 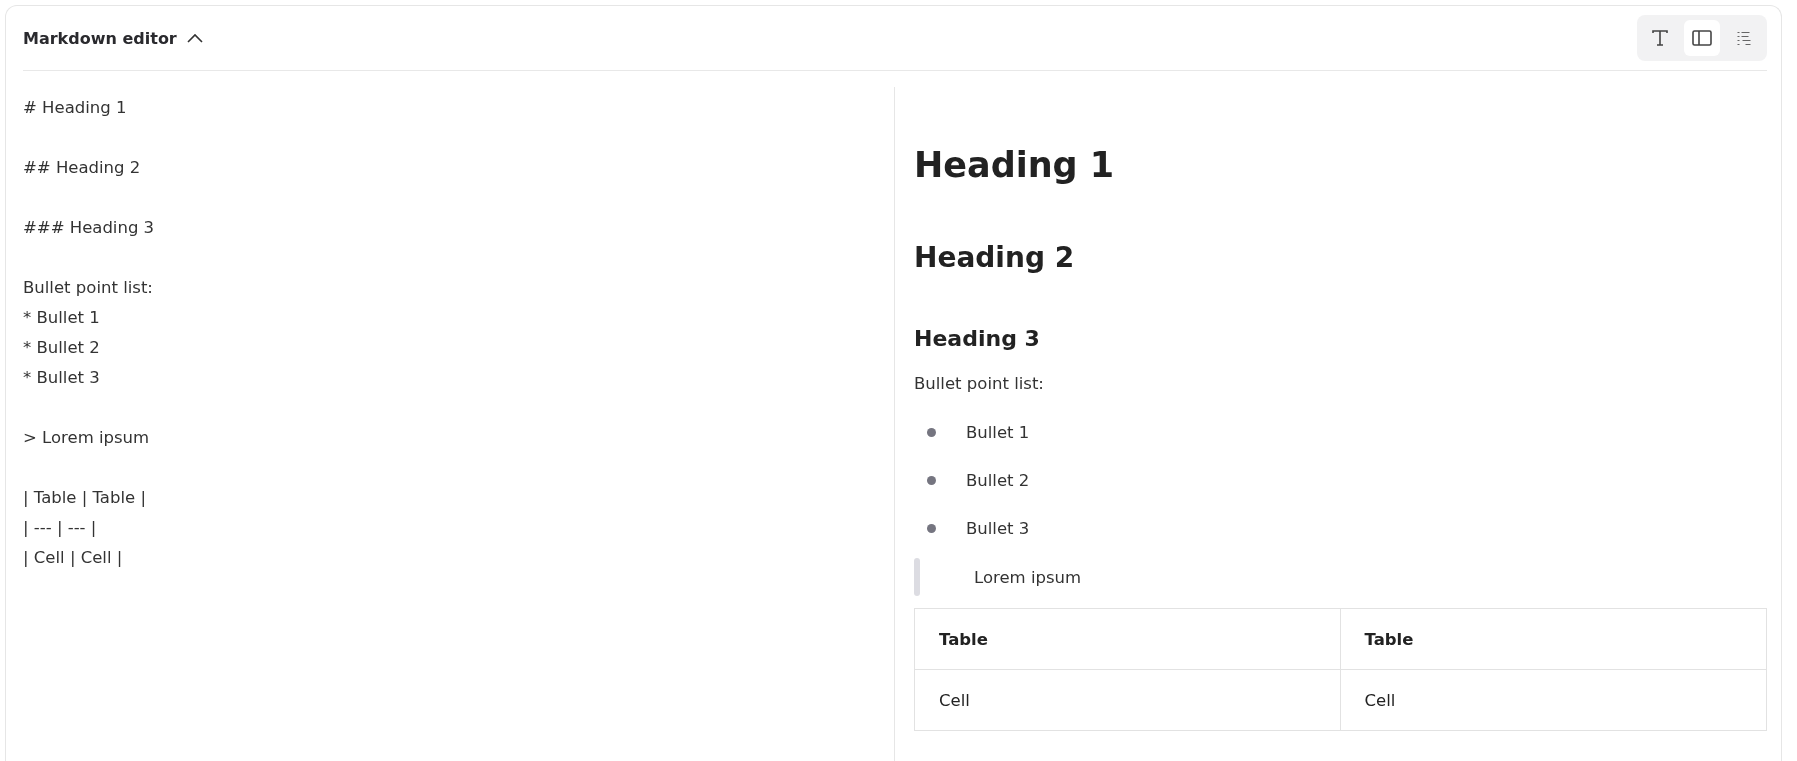 What do you see at coordinates (979, 384) in the screenshot?
I see `paragraph: Bullet point list:` at bounding box center [979, 384].